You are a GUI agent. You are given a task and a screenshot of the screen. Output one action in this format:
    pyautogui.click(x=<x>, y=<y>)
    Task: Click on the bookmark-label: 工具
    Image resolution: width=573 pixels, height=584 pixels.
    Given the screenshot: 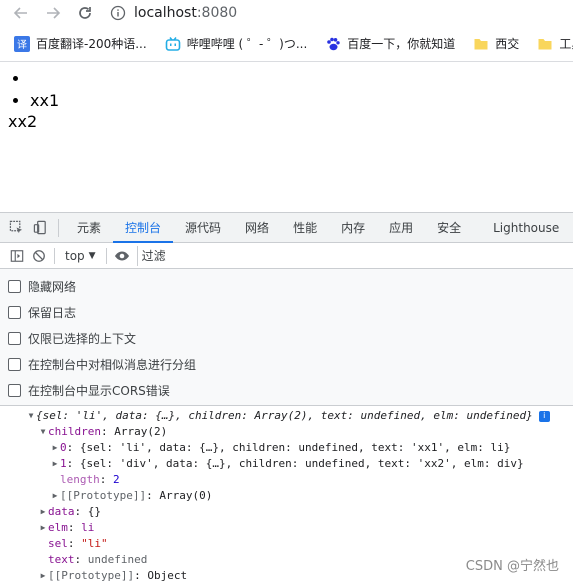 What is the action you would take?
    pyautogui.click(x=566, y=44)
    